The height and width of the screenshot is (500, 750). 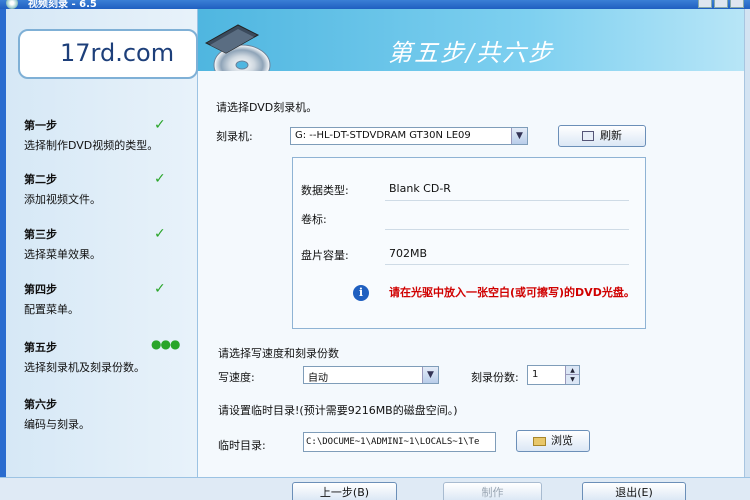 What do you see at coordinates (634, 491) in the screenshot?
I see `exit-button: 退出(E)` at bounding box center [634, 491].